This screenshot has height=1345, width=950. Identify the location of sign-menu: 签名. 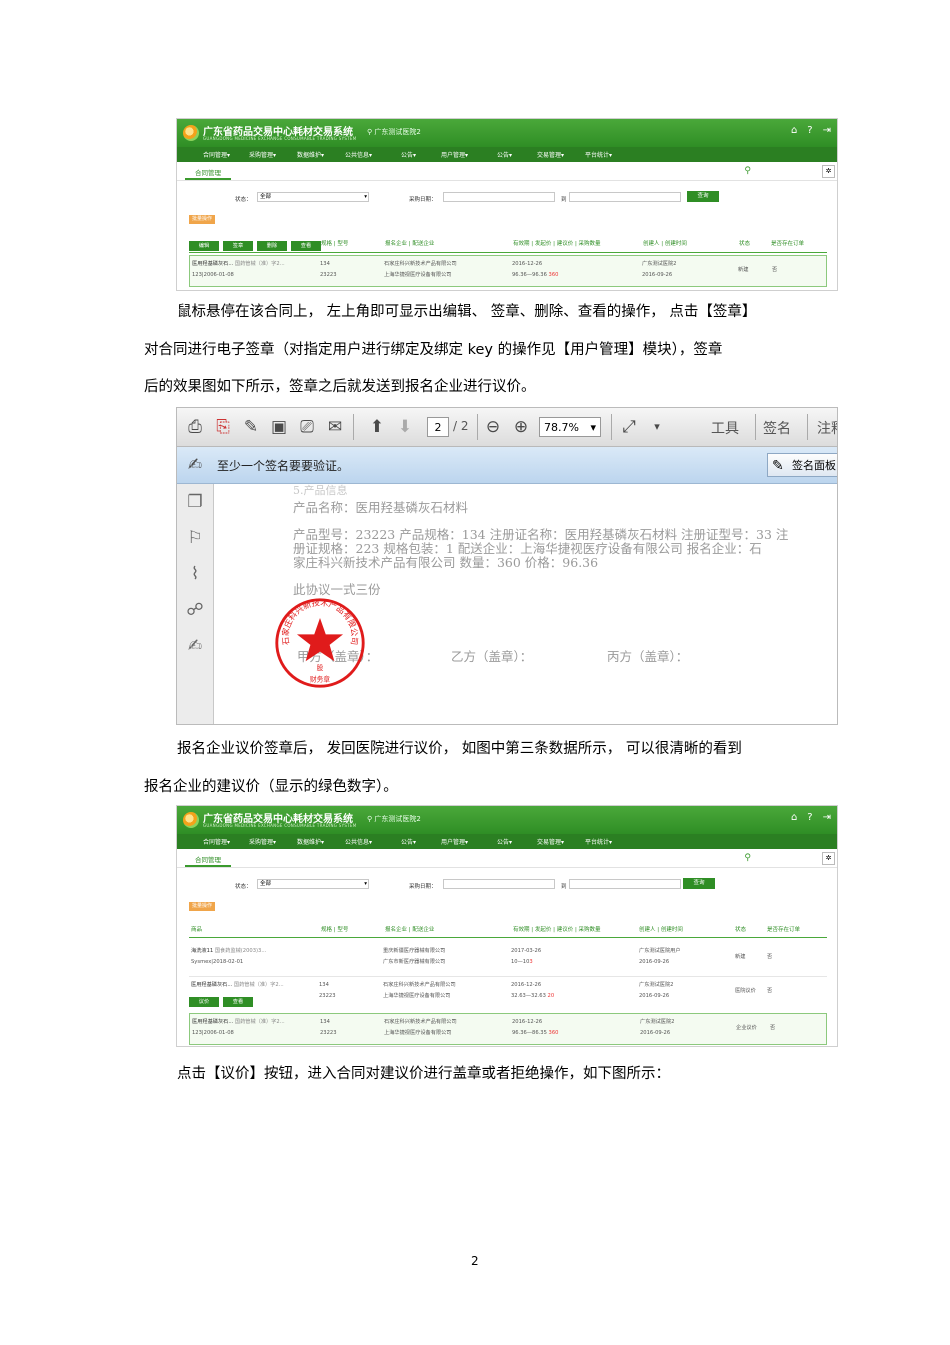
(777, 428).